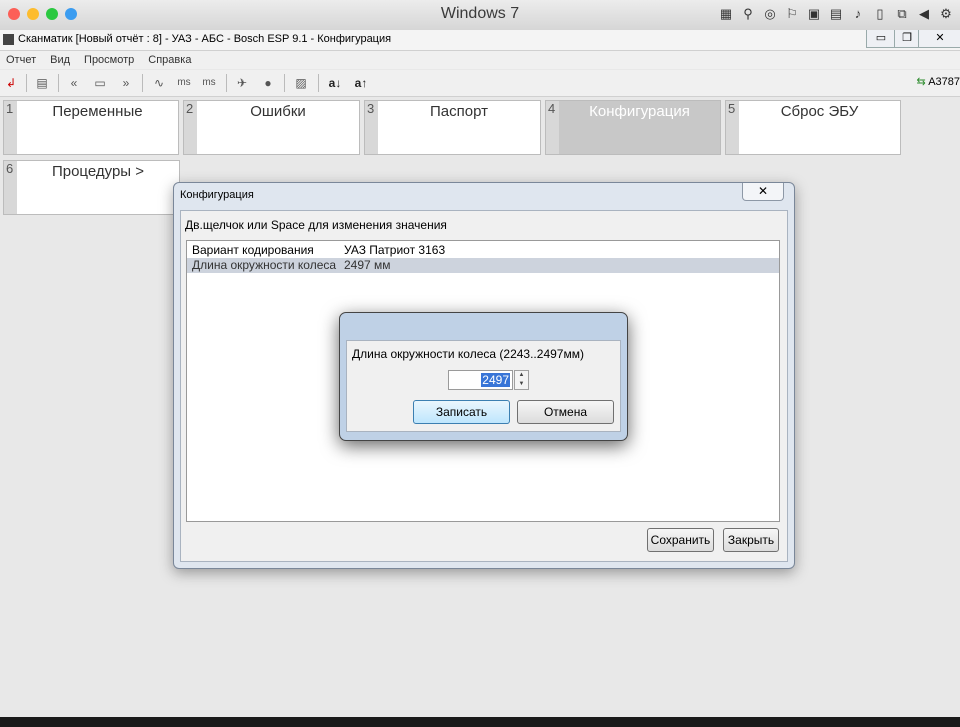  What do you see at coordinates (770, 14) in the screenshot?
I see `cd-icon: ◎` at bounding box center [770, 14].